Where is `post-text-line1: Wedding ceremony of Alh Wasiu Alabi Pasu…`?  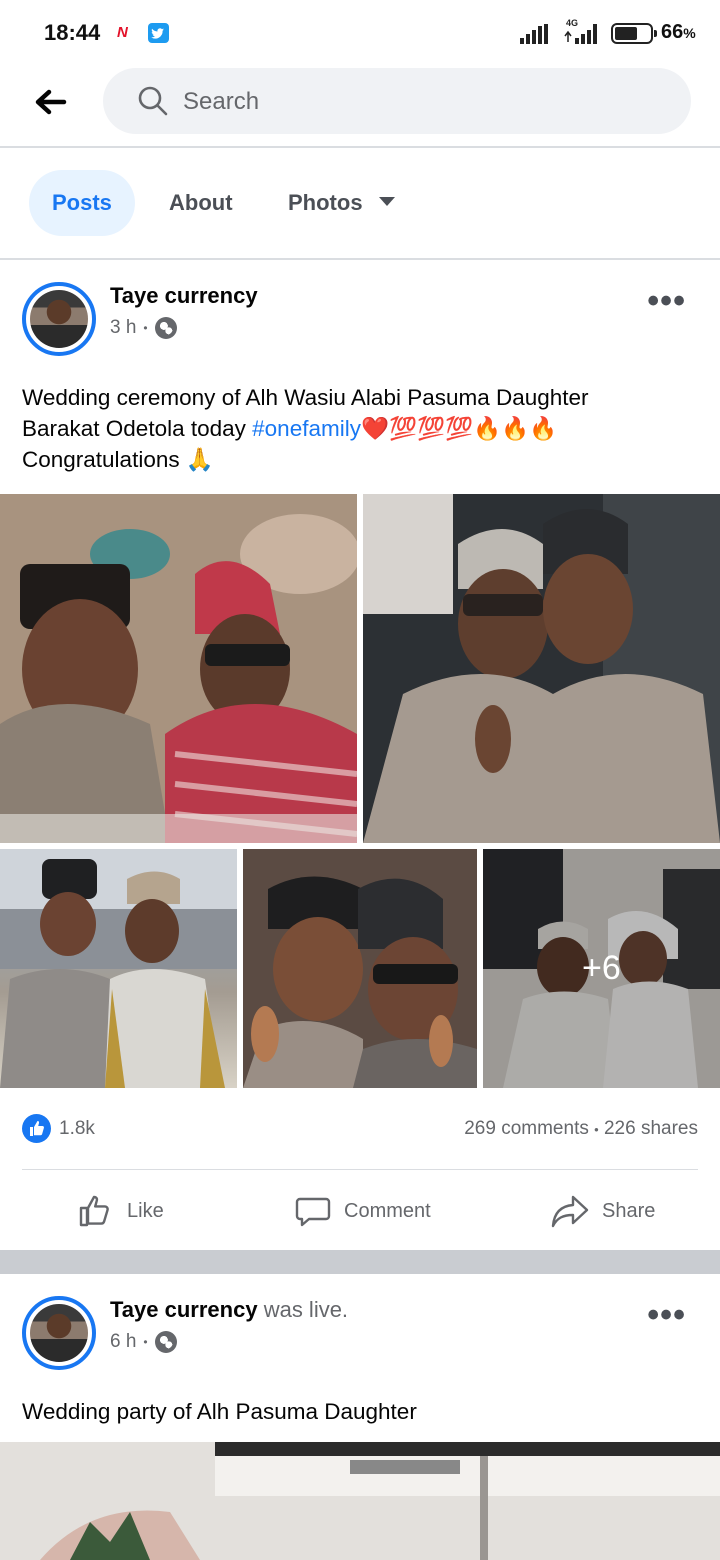 post-text-line1: Wedding ceremony of Alh Wasiu Alabi Pasu… is located at coordinates (305, 397).